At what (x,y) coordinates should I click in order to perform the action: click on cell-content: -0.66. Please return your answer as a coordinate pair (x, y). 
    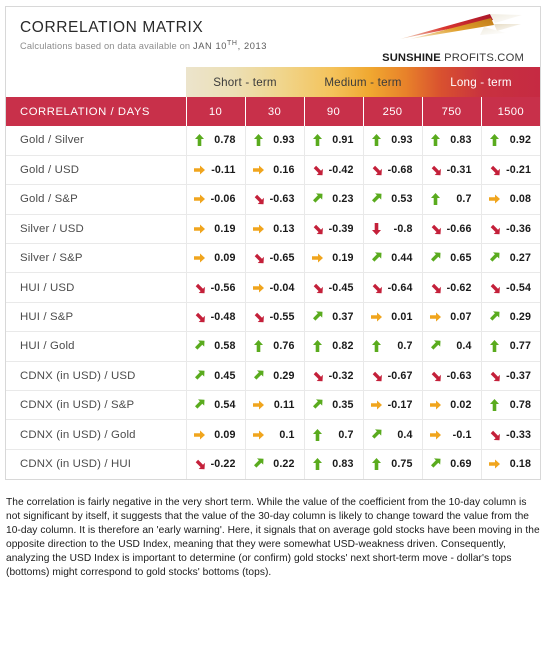
    Looking at the image, I should click on (447, 229).